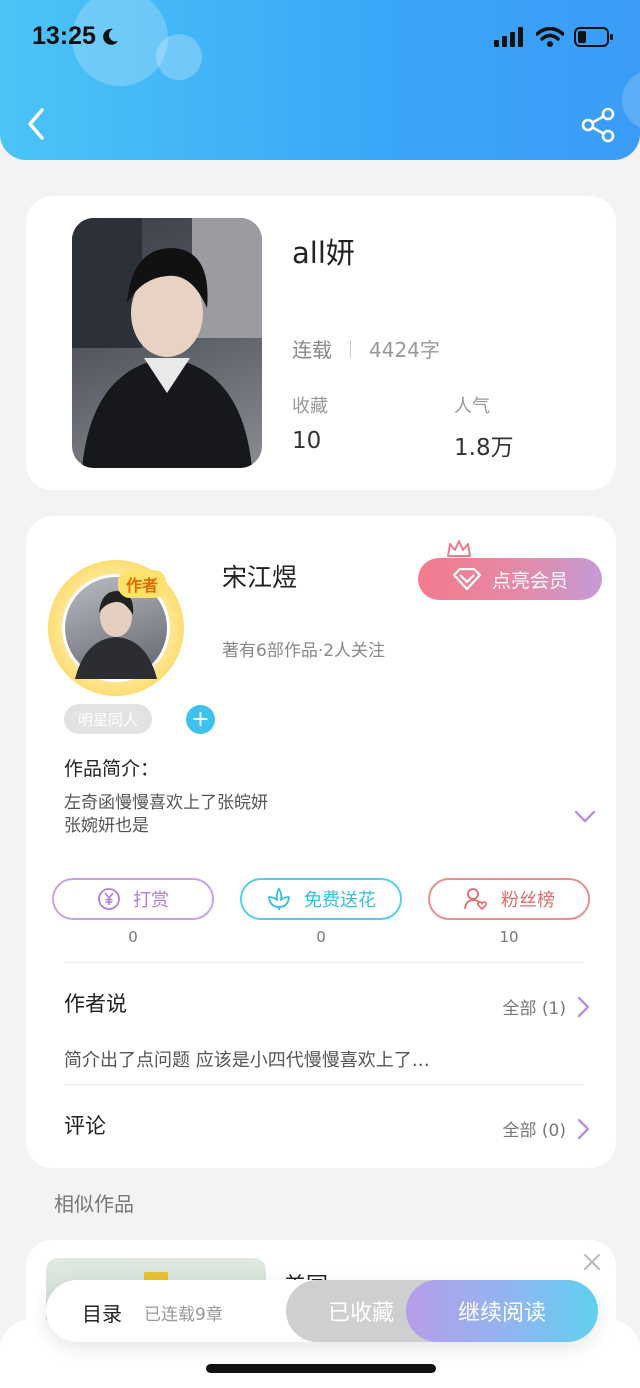 This screenshot has height=1388, width=640. I want to click on moon-icon, so click(110, 36).